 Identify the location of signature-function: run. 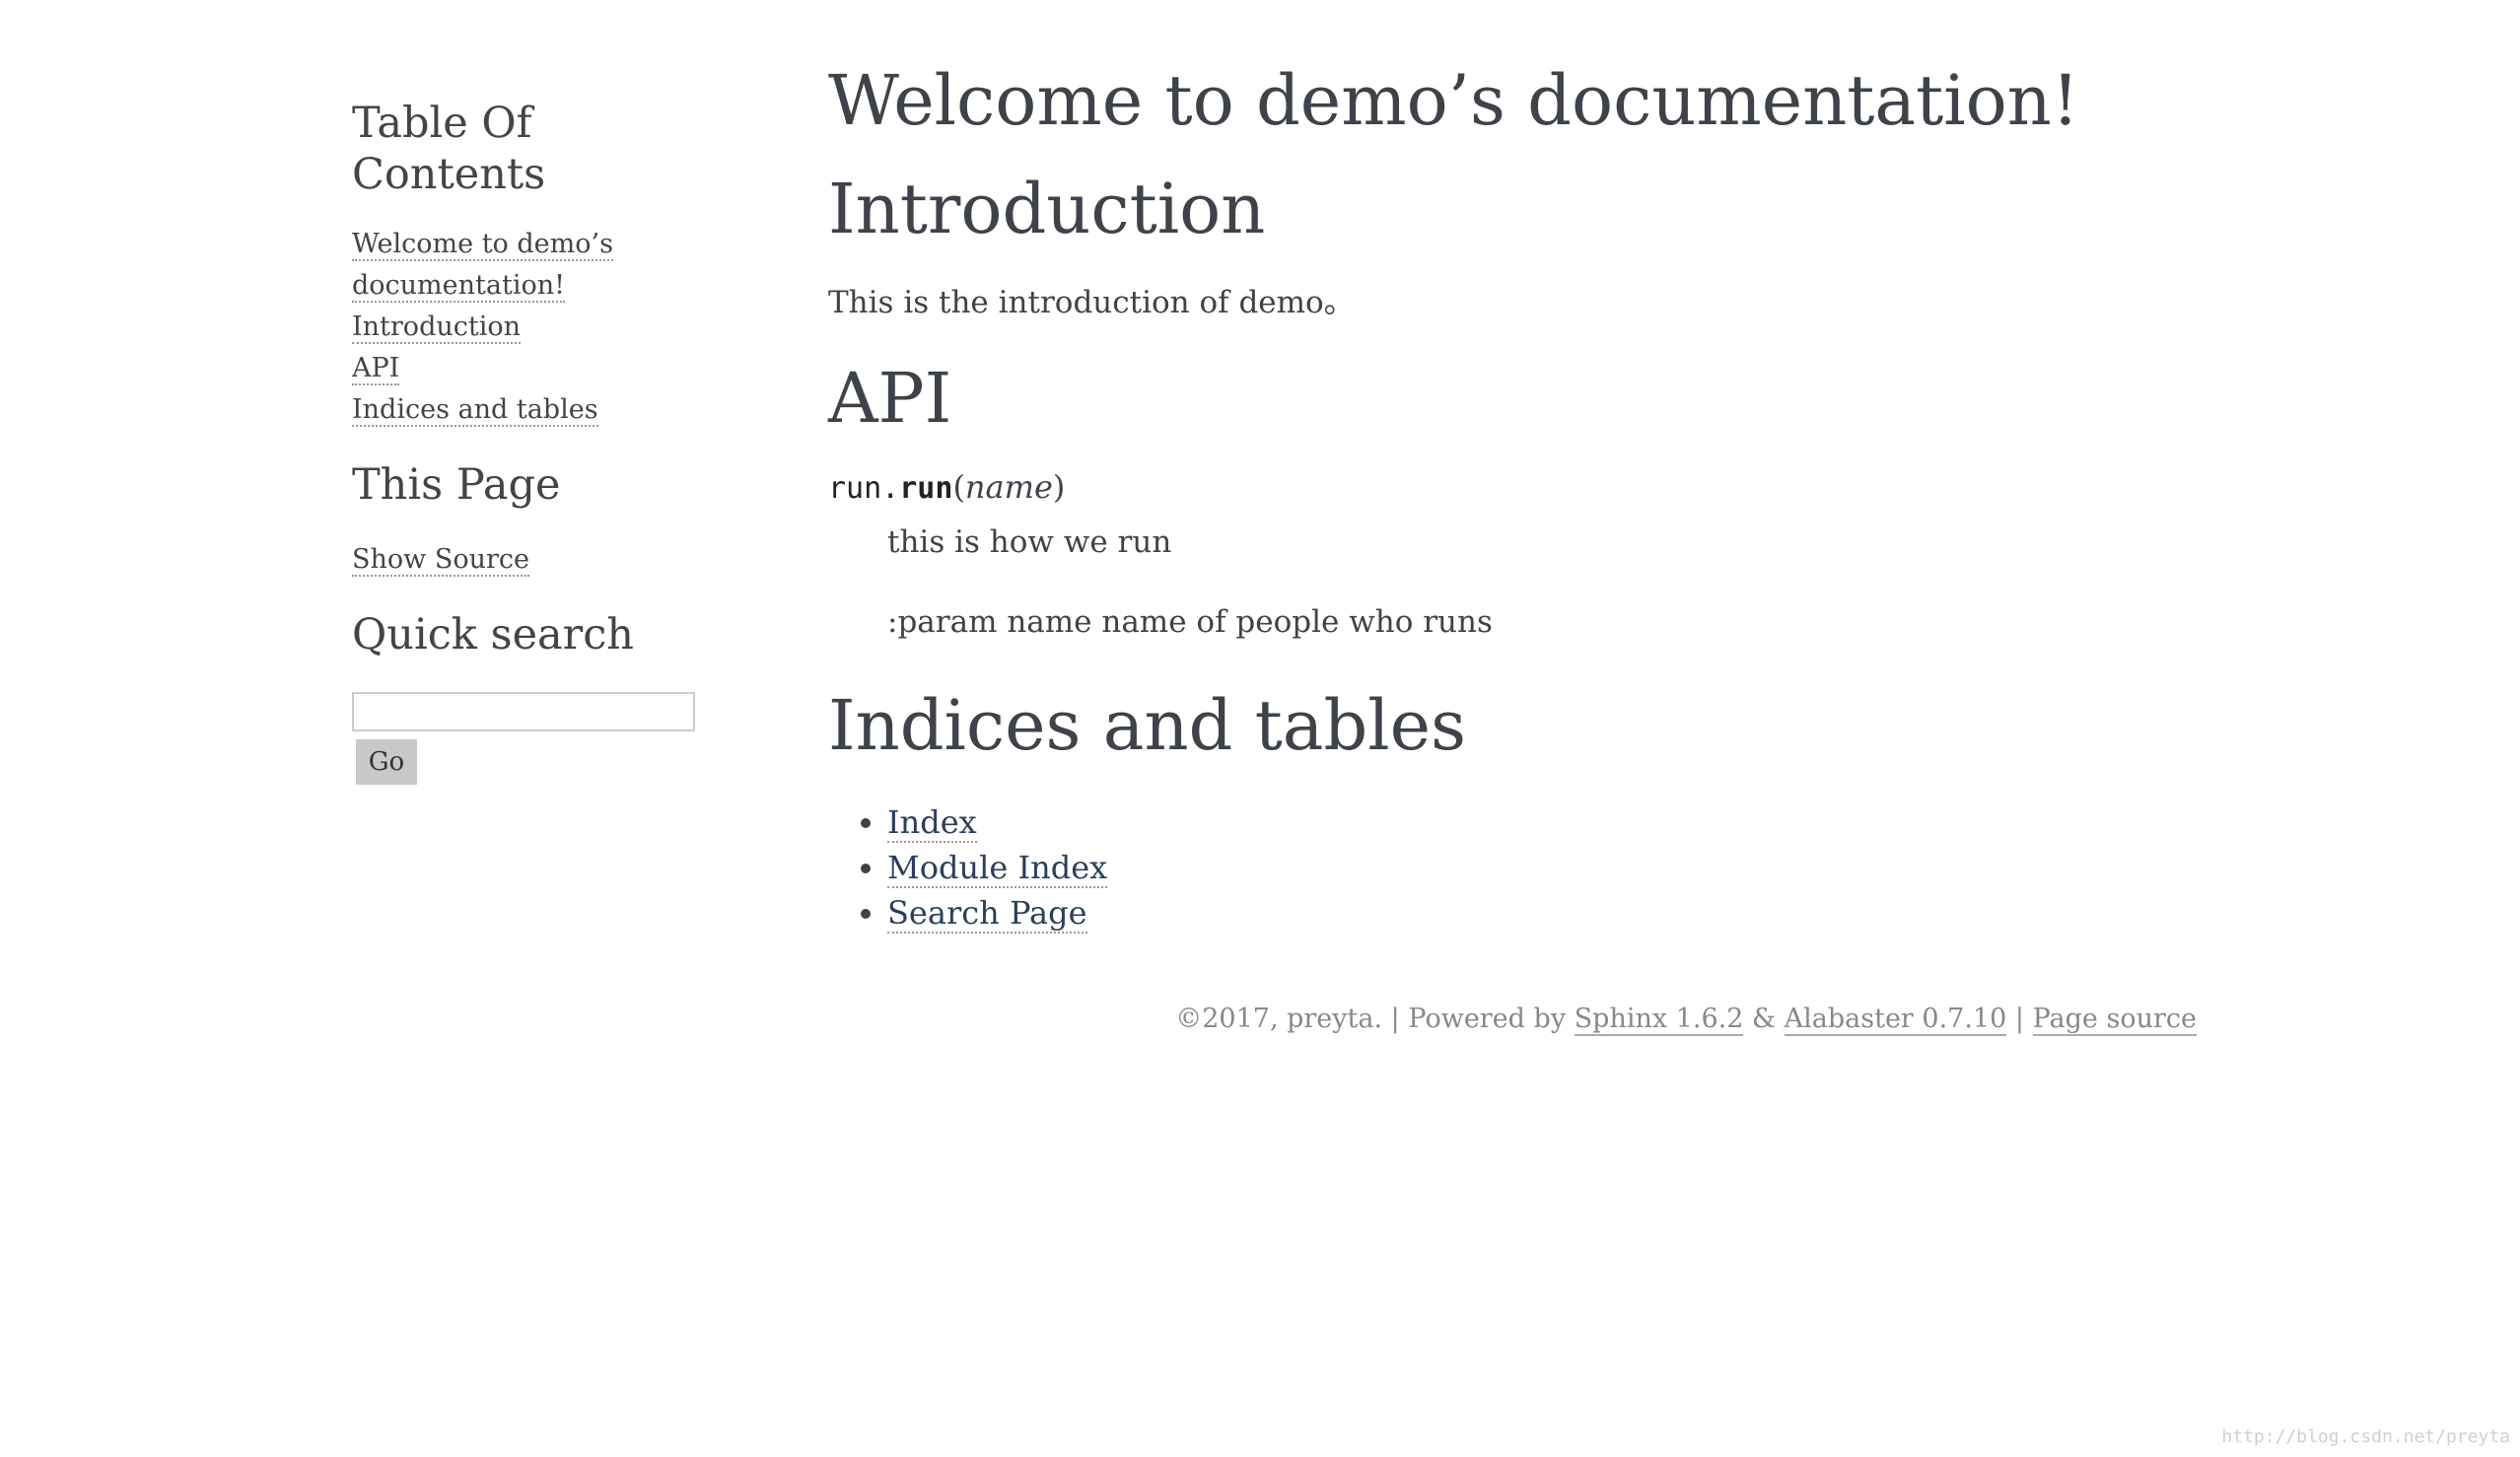
(926, 489).